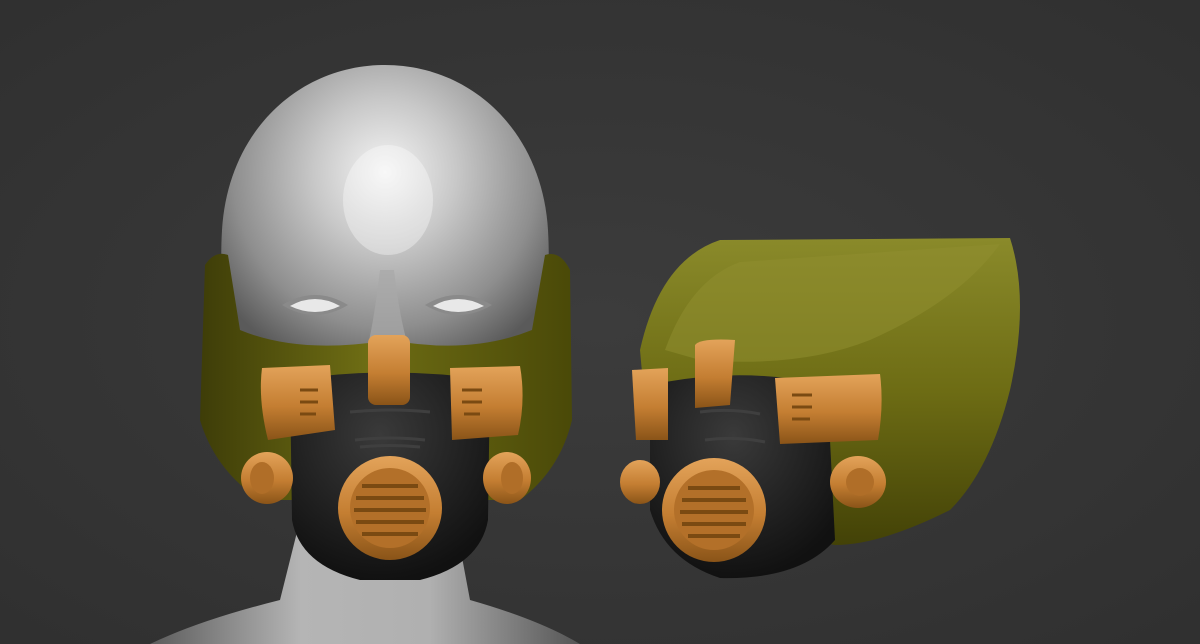 This screenshot has width=1200, height=644. I want to click on forehead-highlight, so click(388, 200).